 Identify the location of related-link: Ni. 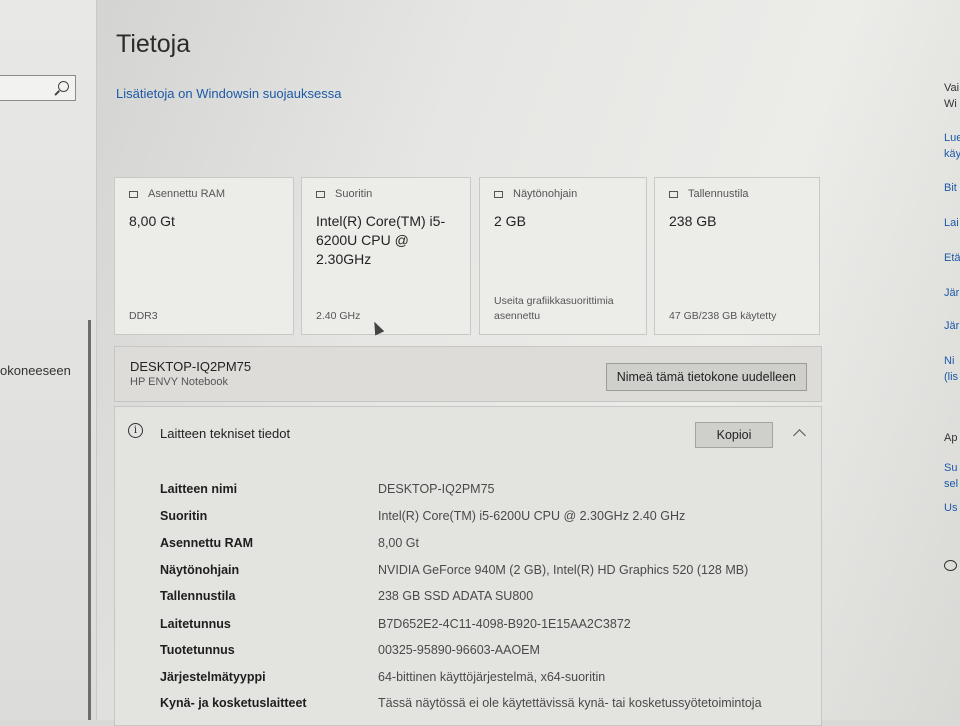
(949, 361).